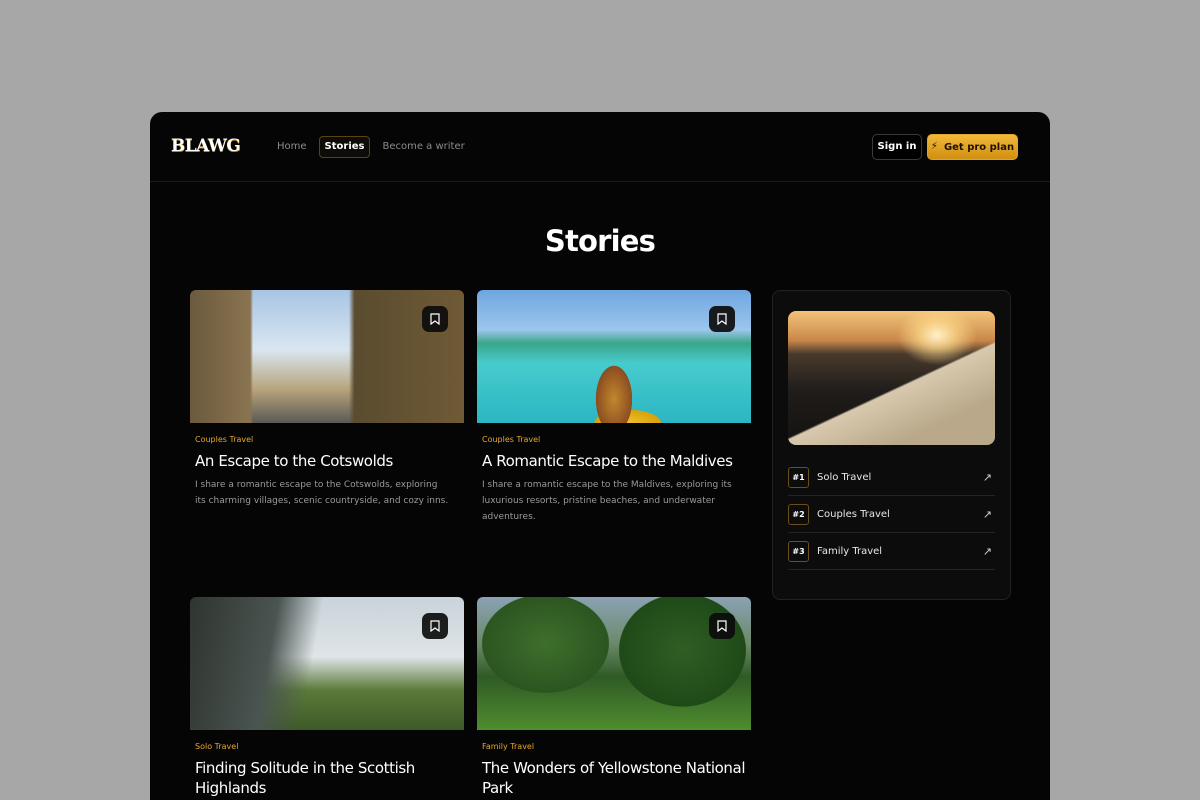  What do you see at coordinates (853, 514) in the screenshot?
I see `ranking-label: Couples Travel` at bounding box center [853, 514].